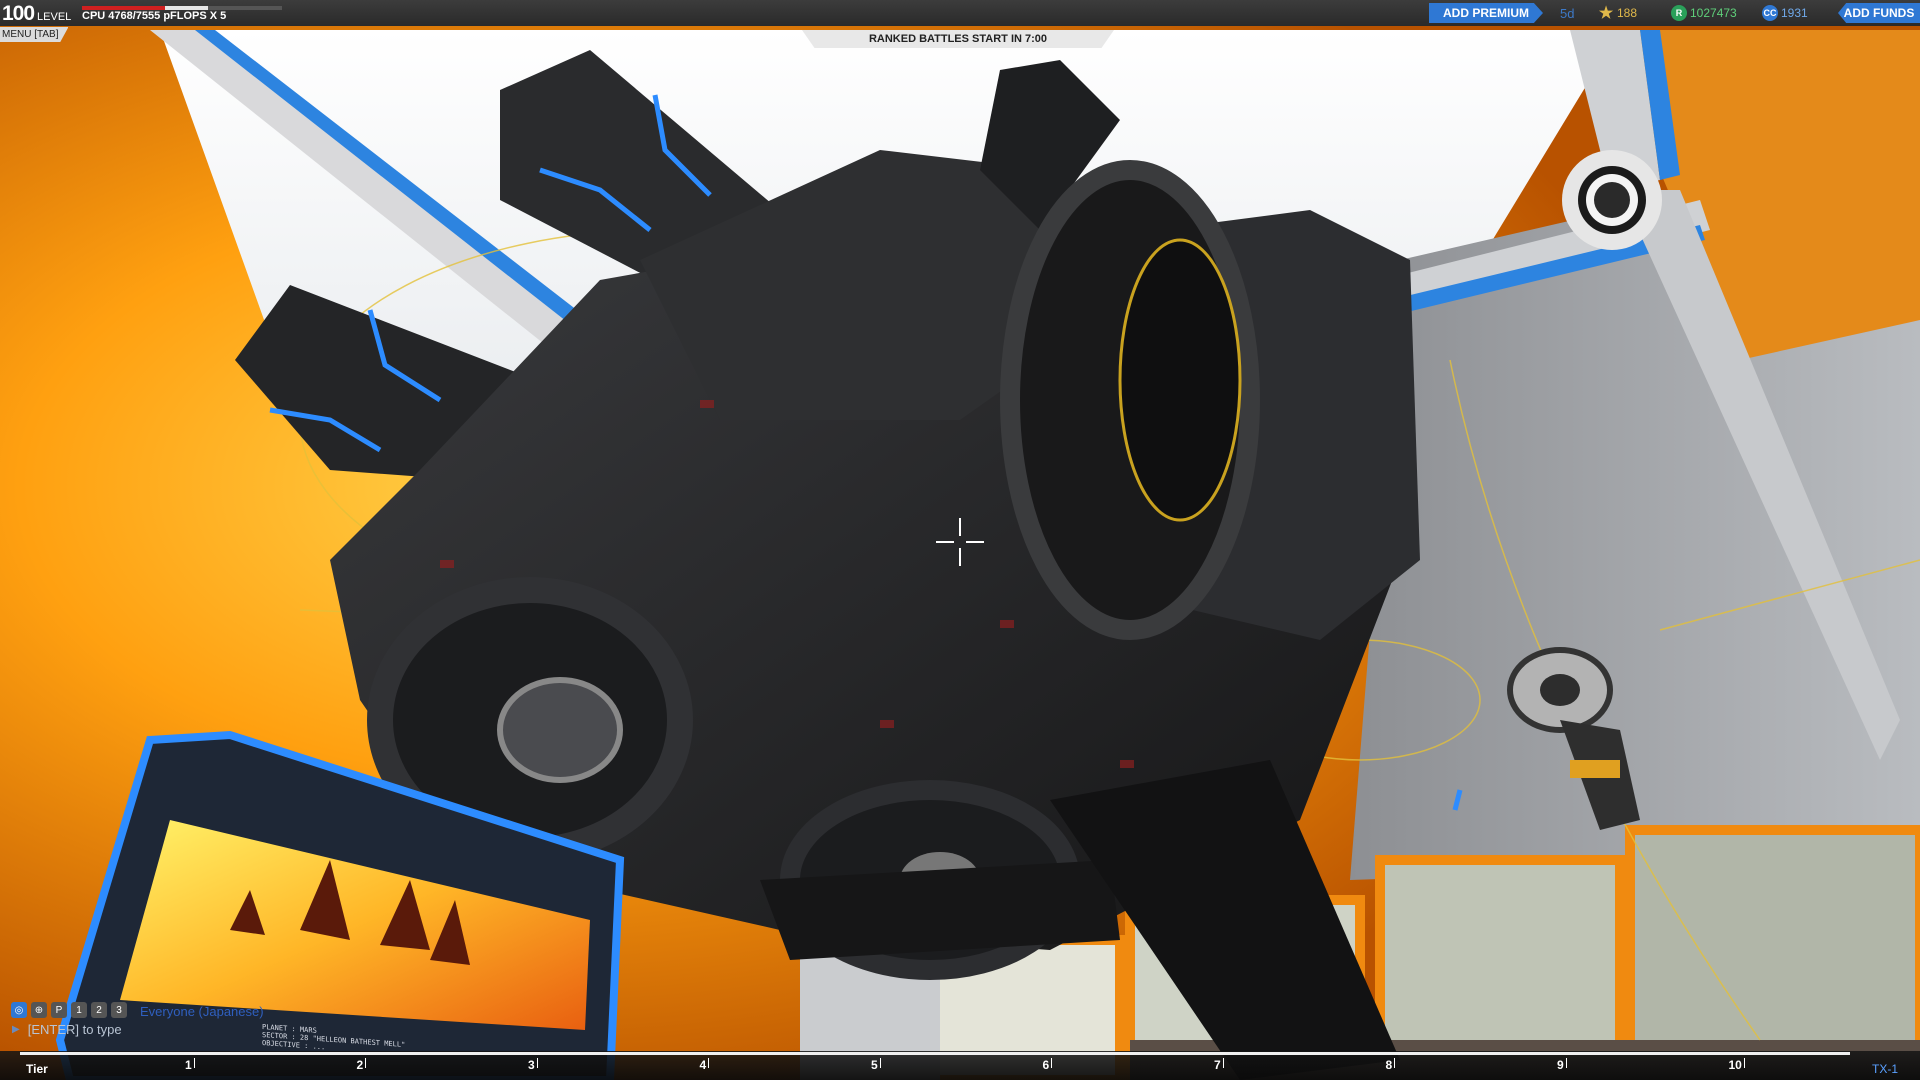 This screenshot has height=1080, width=1920. Describe the element at coordinates (36, 14) in the screenshot. I see `player-level: 100 LEVEL` at that location.